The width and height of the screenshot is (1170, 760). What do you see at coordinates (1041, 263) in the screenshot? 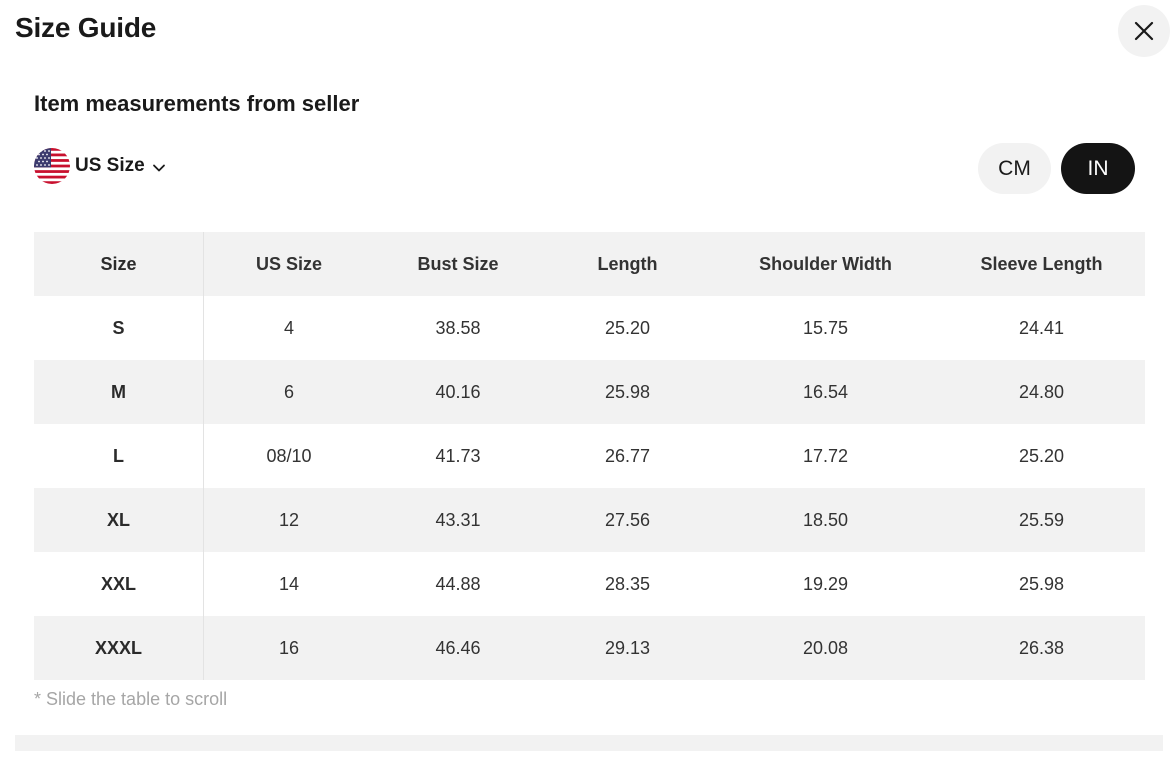
I see `column-header-sleeve-length: Sleeve Length` at bounding box center [1041, 263].